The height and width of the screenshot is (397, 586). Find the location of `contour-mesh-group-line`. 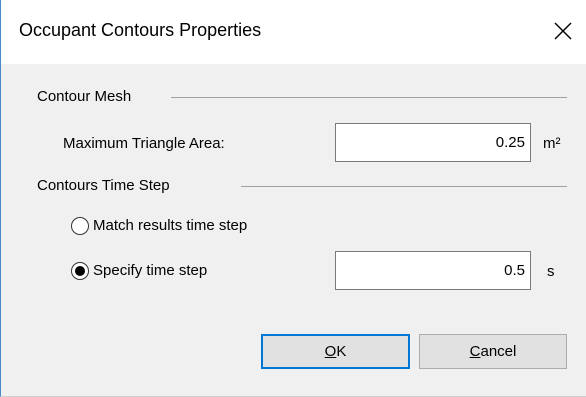

contour-mesh-group-line is located at coordinates (369, 97).